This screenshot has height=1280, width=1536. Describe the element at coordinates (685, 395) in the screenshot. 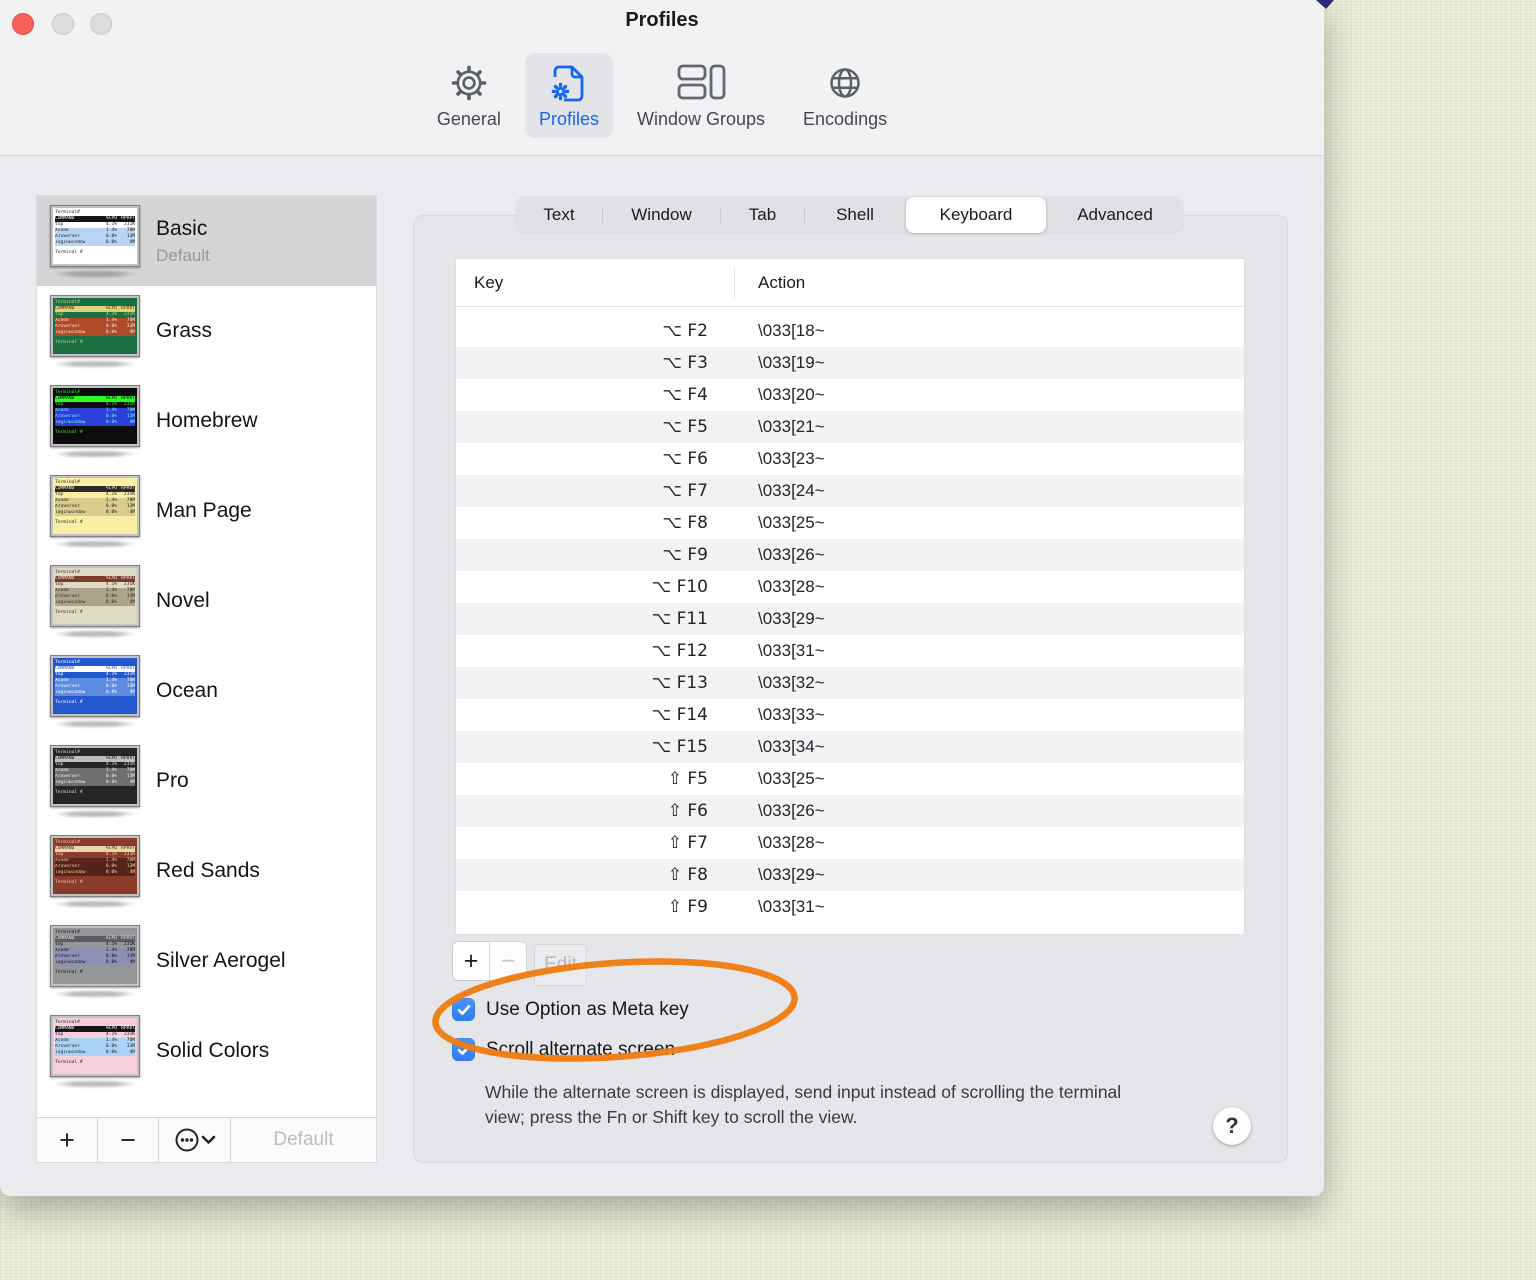

I see `key-cell: ⌥ F4` at that location.